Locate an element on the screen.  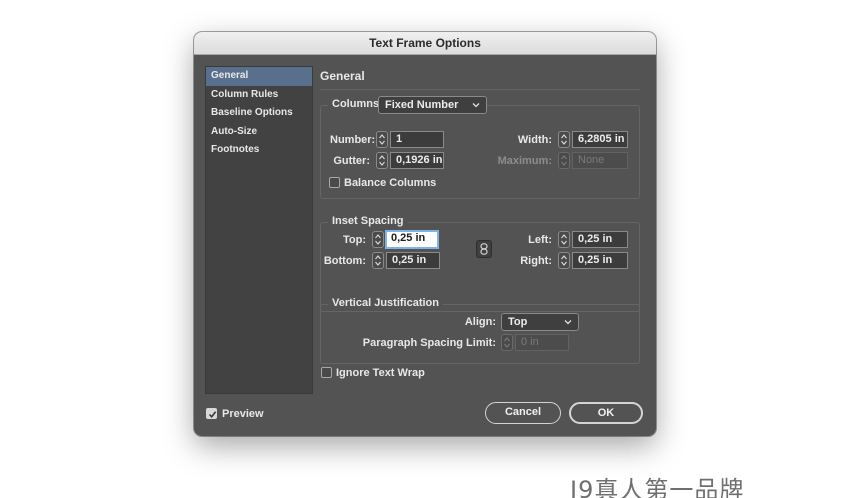
balance-columns-checkbox is located at coordinates (334, 182).